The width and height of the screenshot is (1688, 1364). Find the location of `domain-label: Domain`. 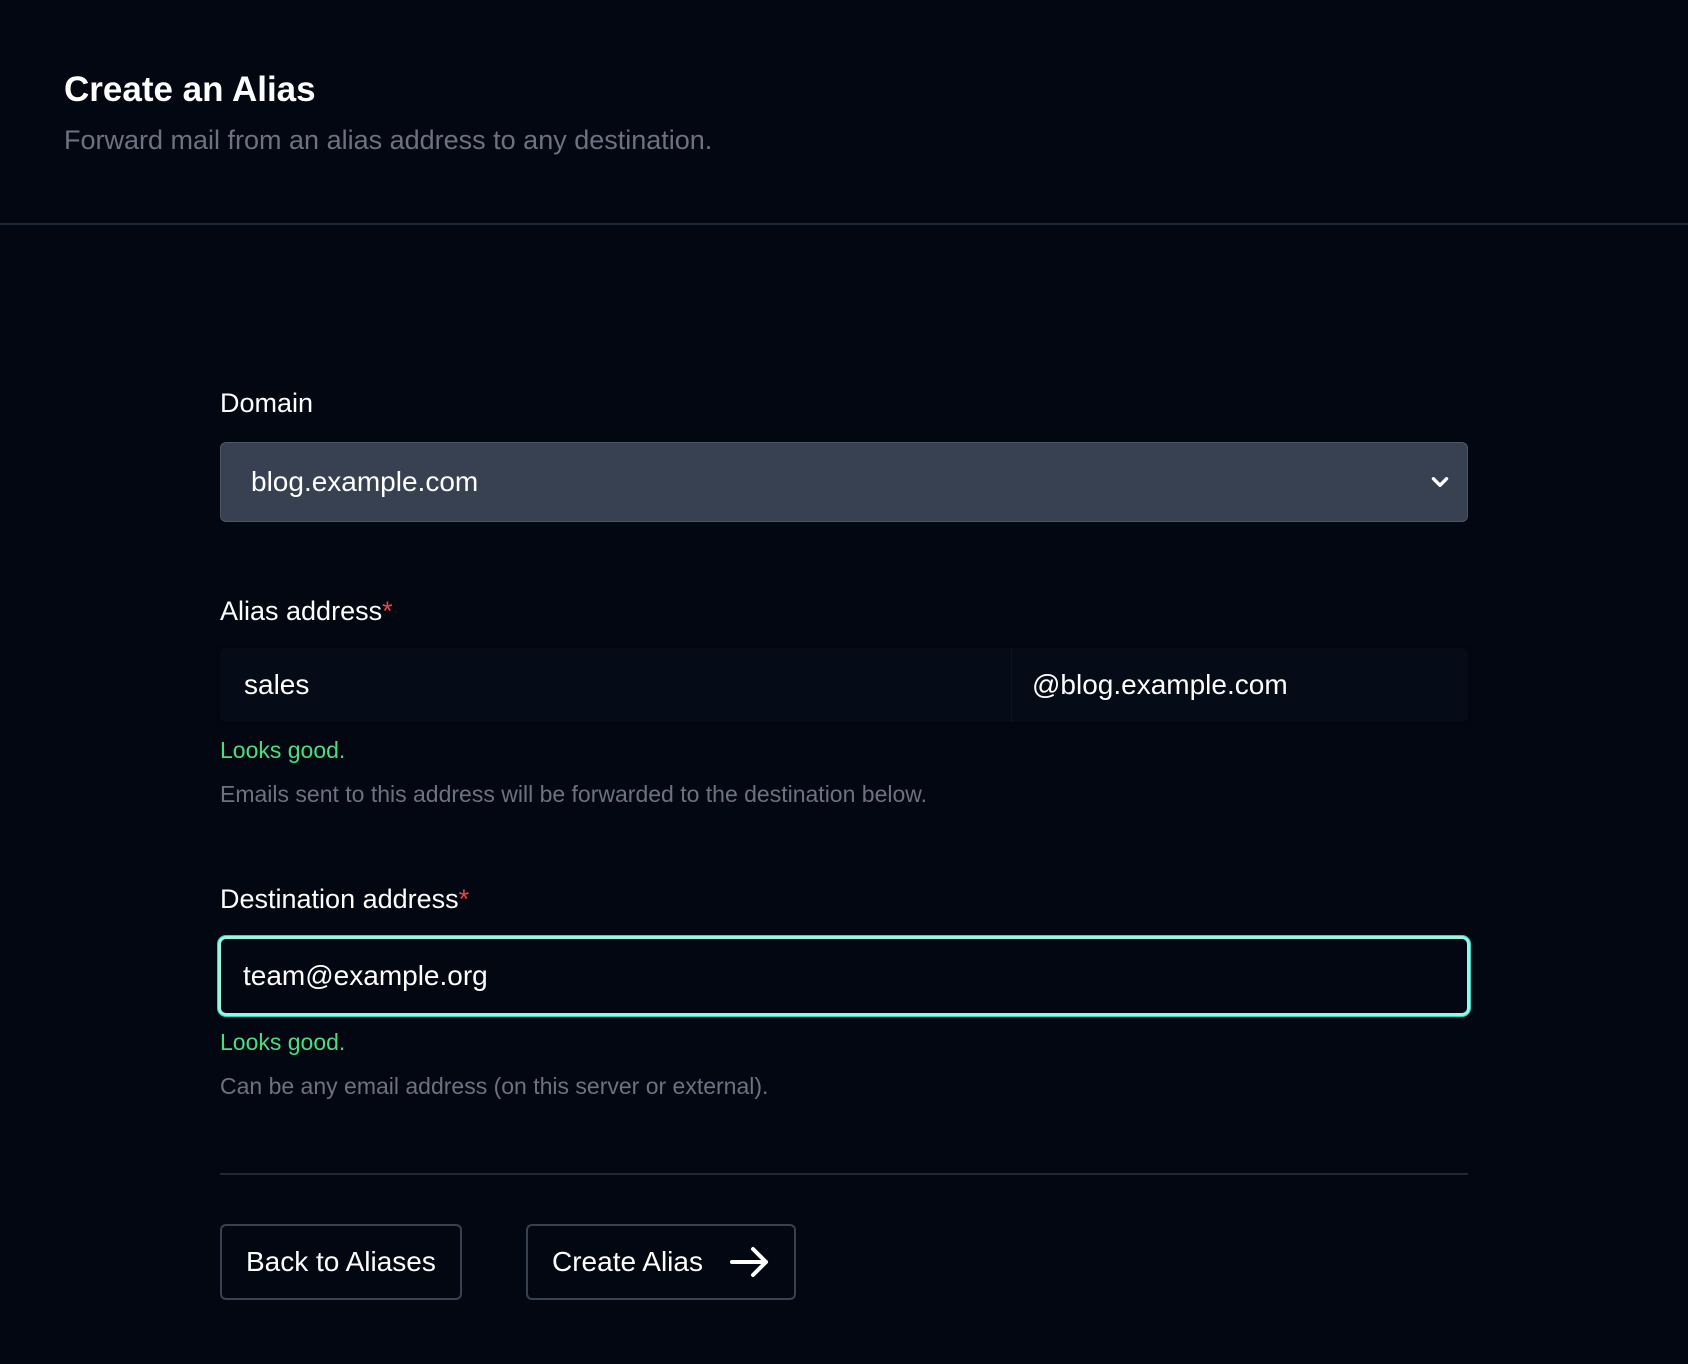

domain-label: Domain is located at coordinates (266, 403).